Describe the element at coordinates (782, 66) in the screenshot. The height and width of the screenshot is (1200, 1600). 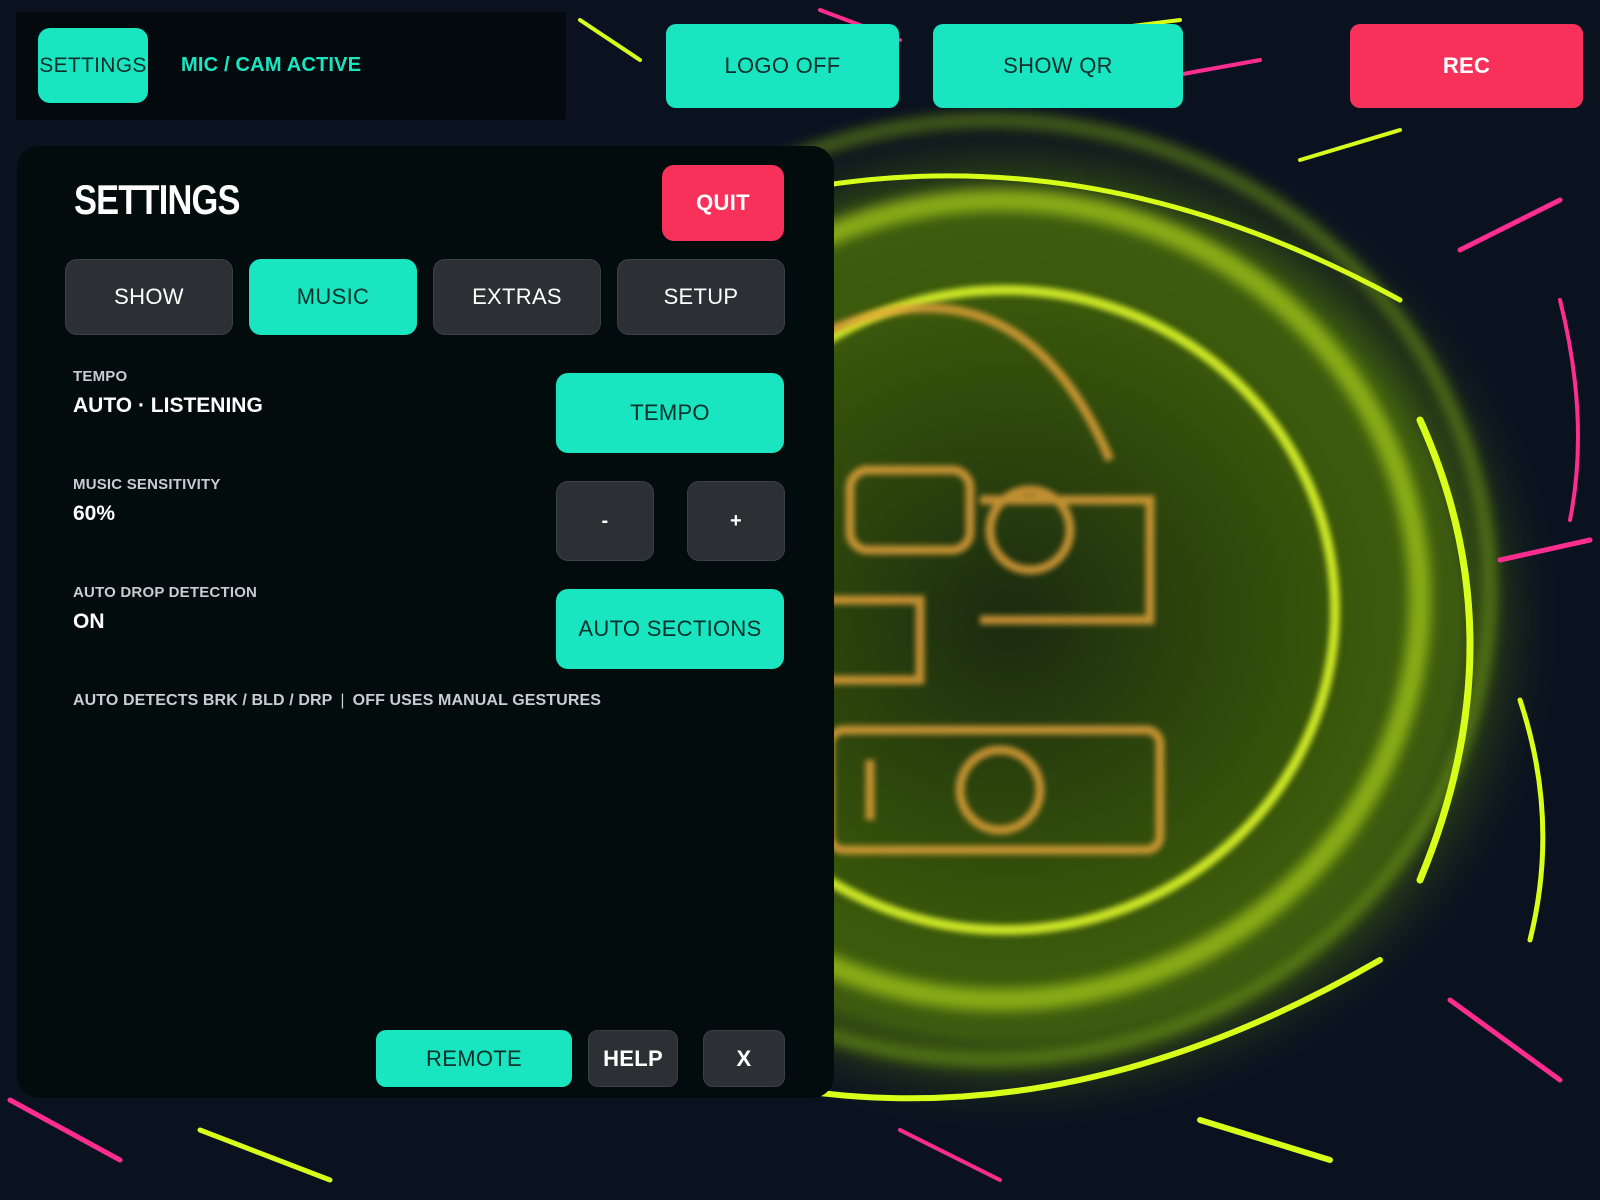
I see `logo-toggle-button: LOGO OFF` at that location.